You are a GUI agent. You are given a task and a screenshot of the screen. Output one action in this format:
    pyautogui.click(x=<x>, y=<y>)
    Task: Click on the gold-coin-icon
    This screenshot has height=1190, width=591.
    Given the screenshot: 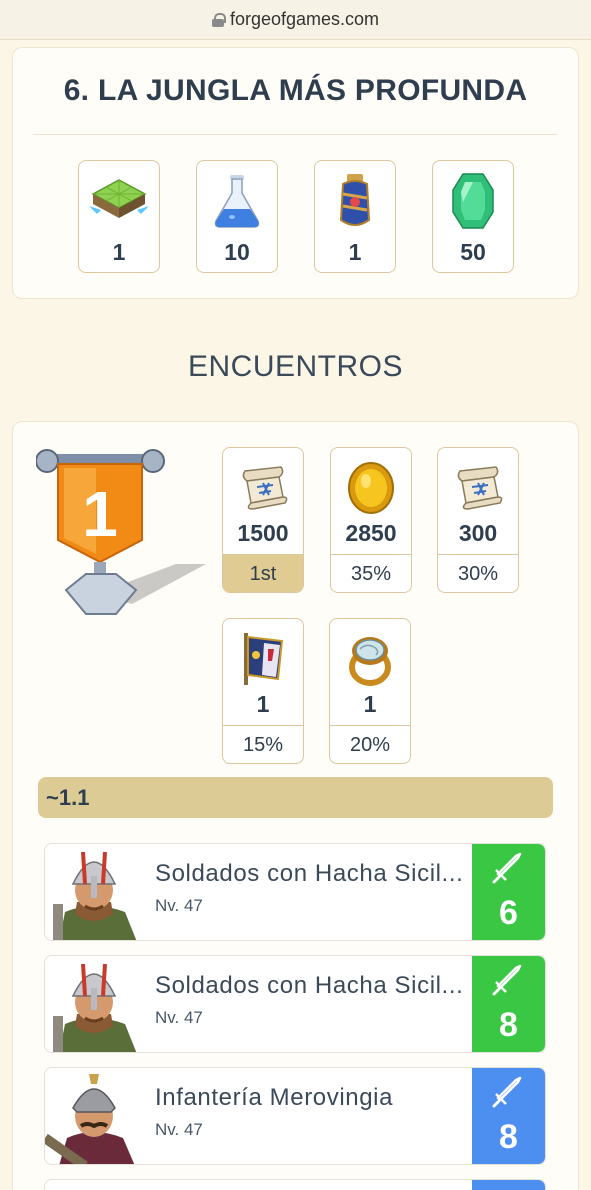 What is the action you would take?
    pyautogui.click(x=371, y=488)
    